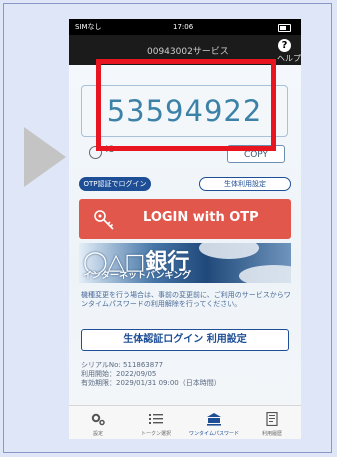  What do you see at coordinates (284, 28) in the screenshot?
I see `battery-icon` at bounding box center [284, 28].